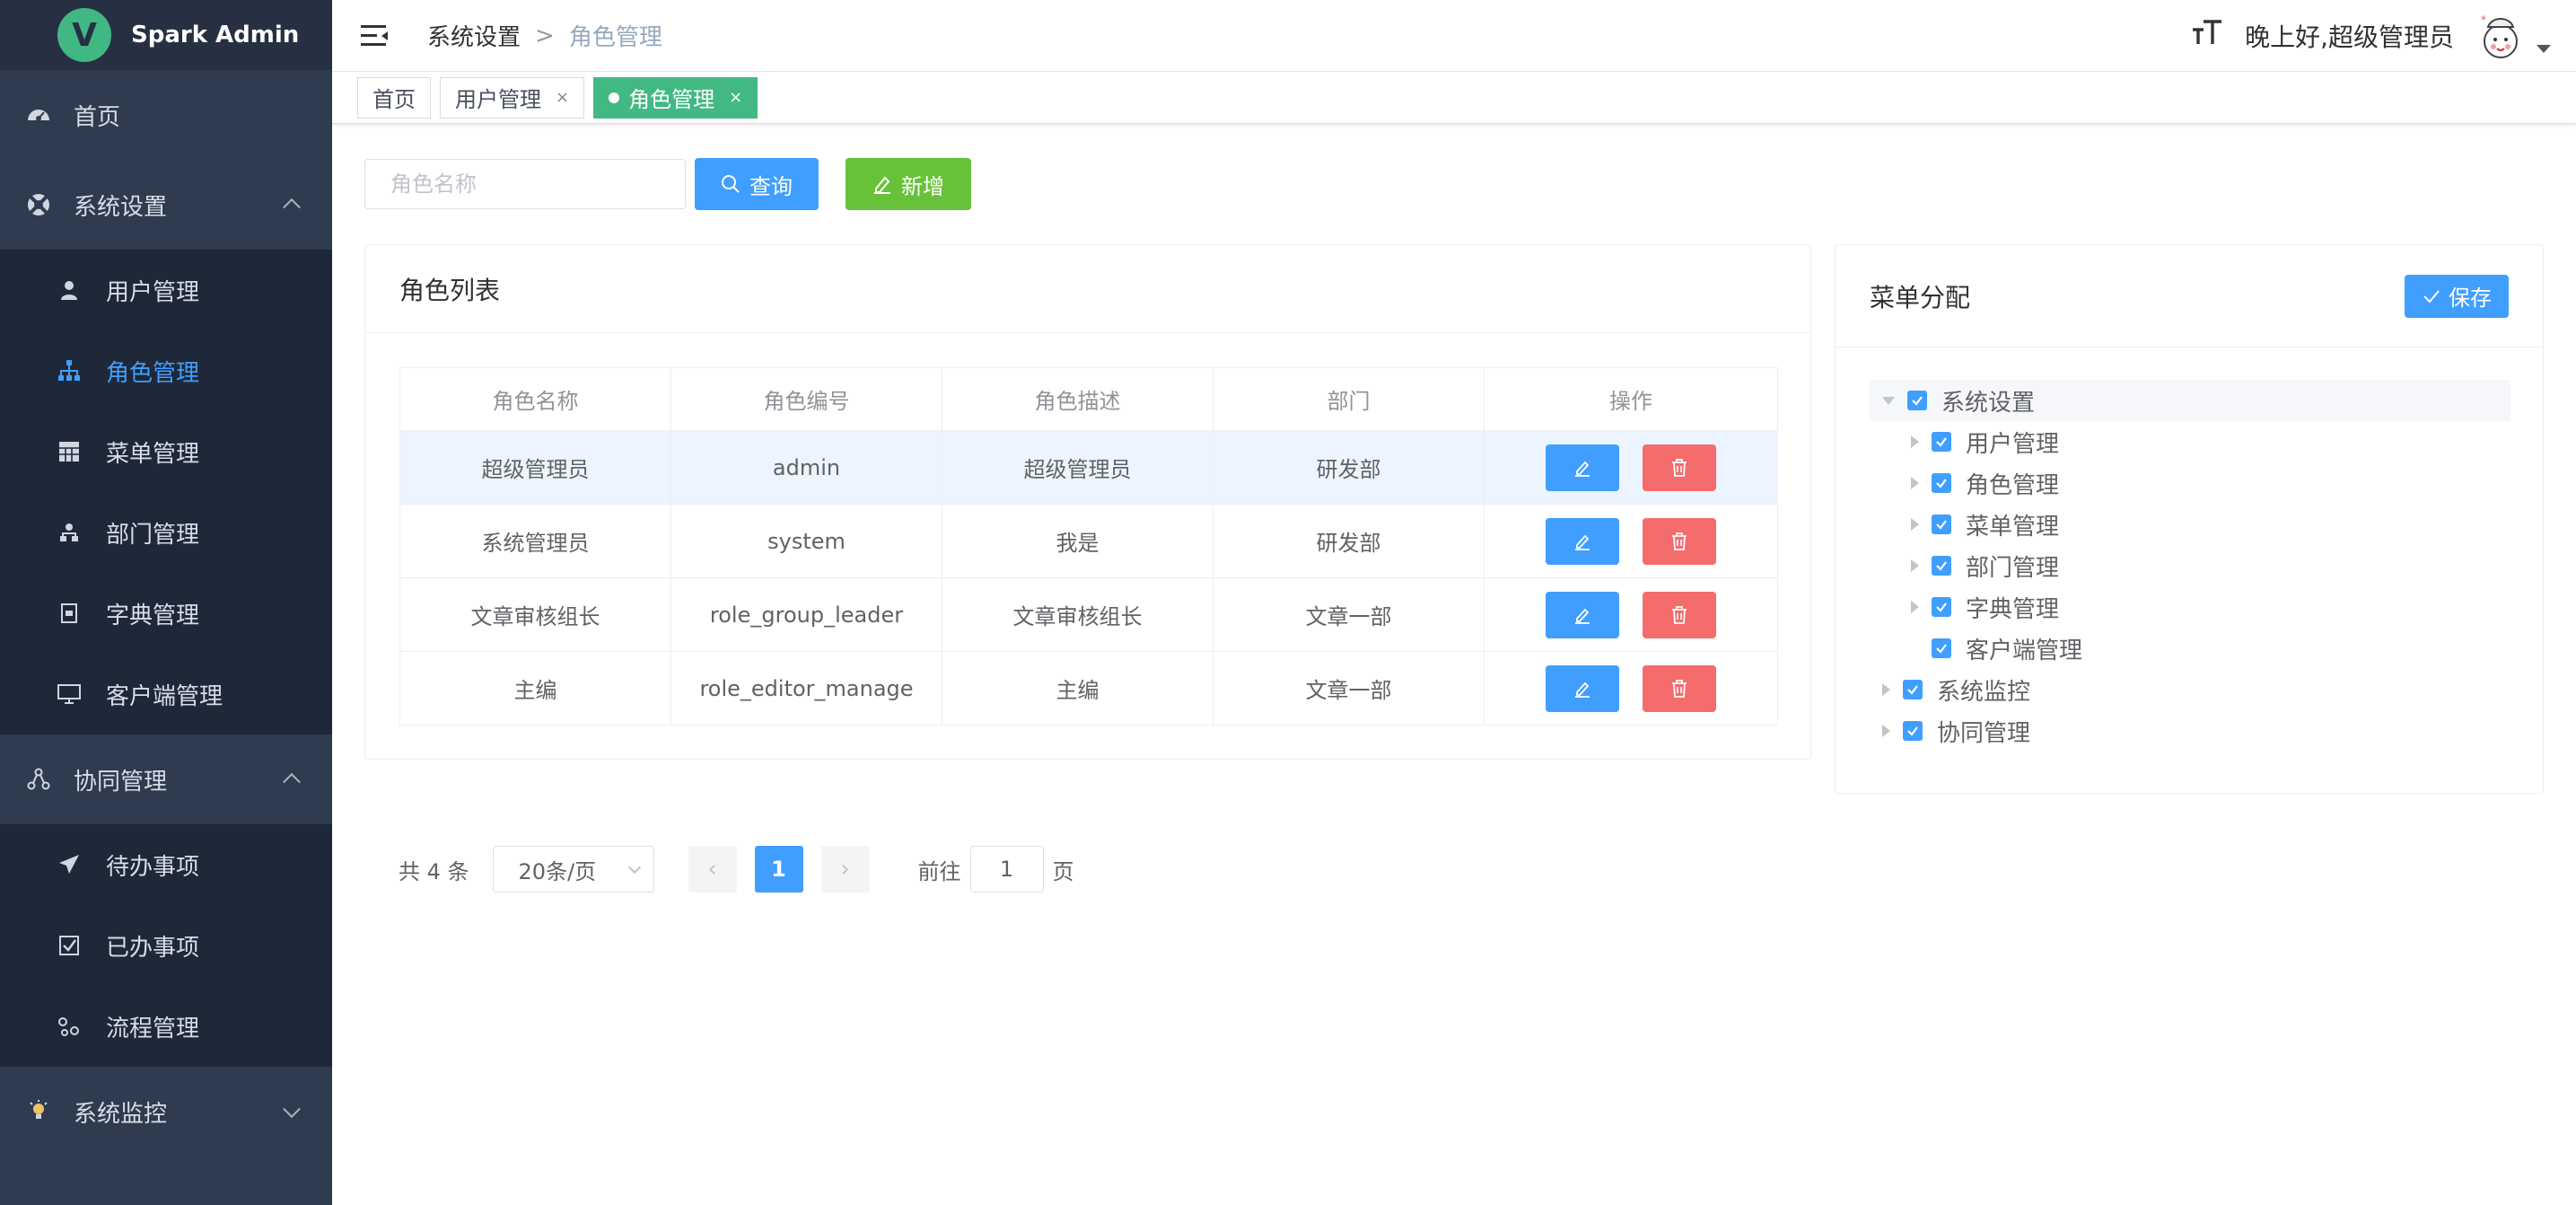 The image size is (2576, 1205). I want to click on tag-home: 首页, so click(394, 97).